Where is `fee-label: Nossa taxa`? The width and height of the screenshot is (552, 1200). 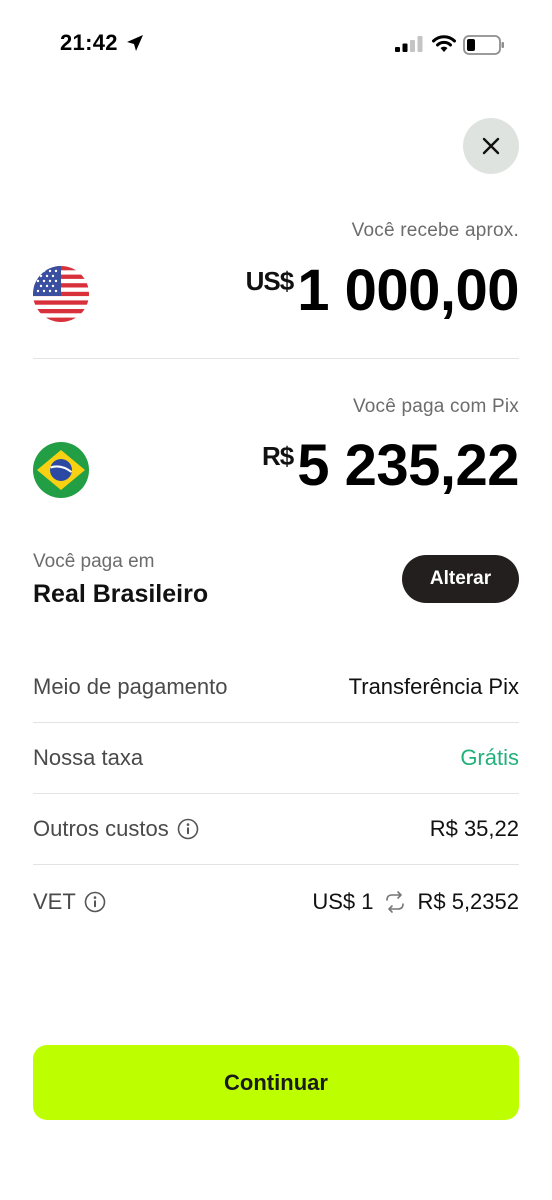
fee-label: Nossa taxa is located at coordinates (88, 757).